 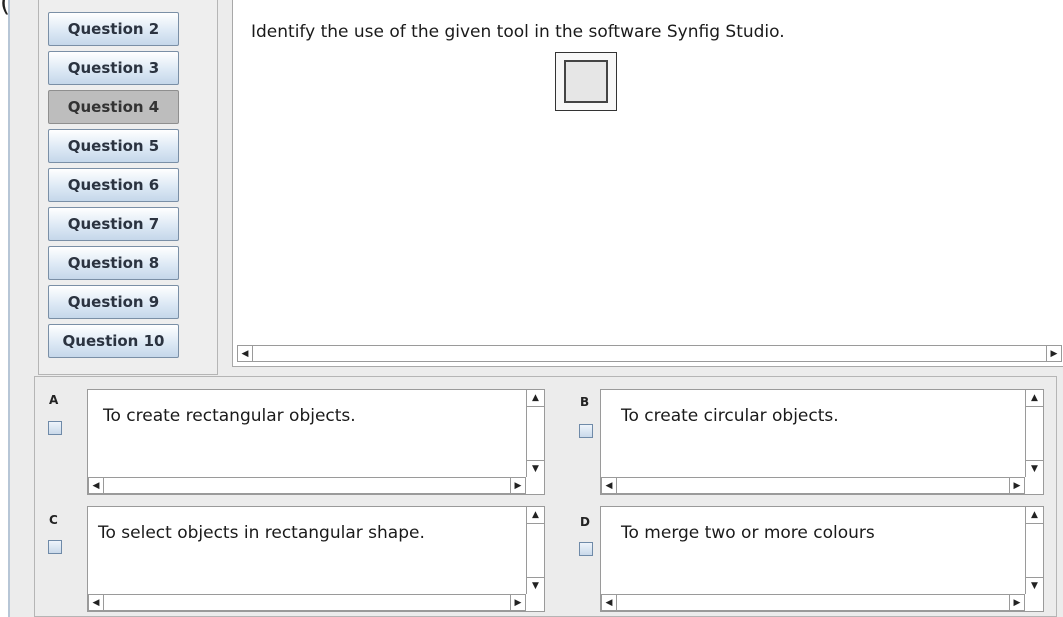 What do you see at coordinates (113, 263) in the screenshot?
I see `question-8-button: Question 8` at bounding box center [113, 263].